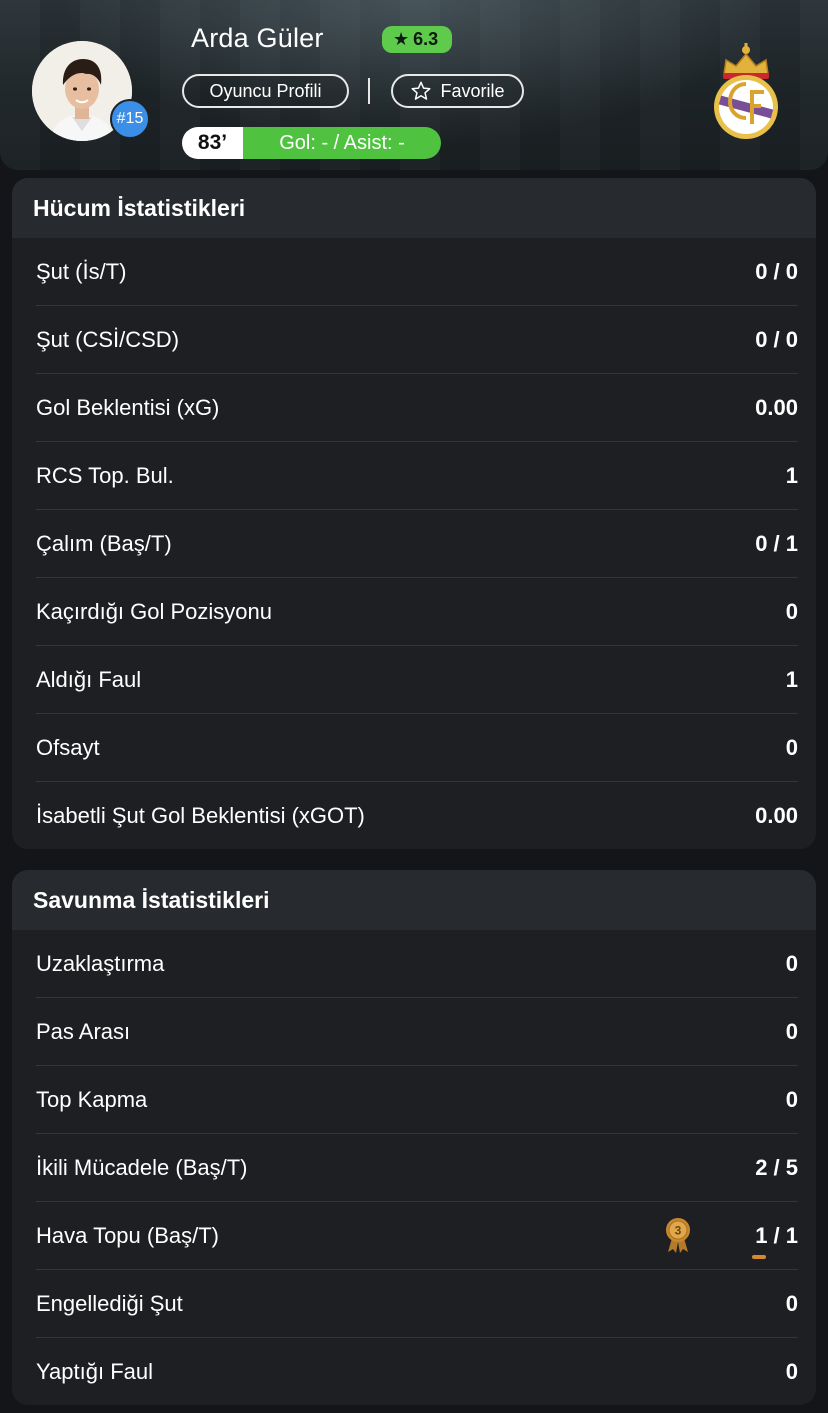 This screenshot has height=1413, width=828. What do you see at coordinates (257, 38) in the screenshot?
I see `player-name: Arda Güler` at bounding box center [257, 38].